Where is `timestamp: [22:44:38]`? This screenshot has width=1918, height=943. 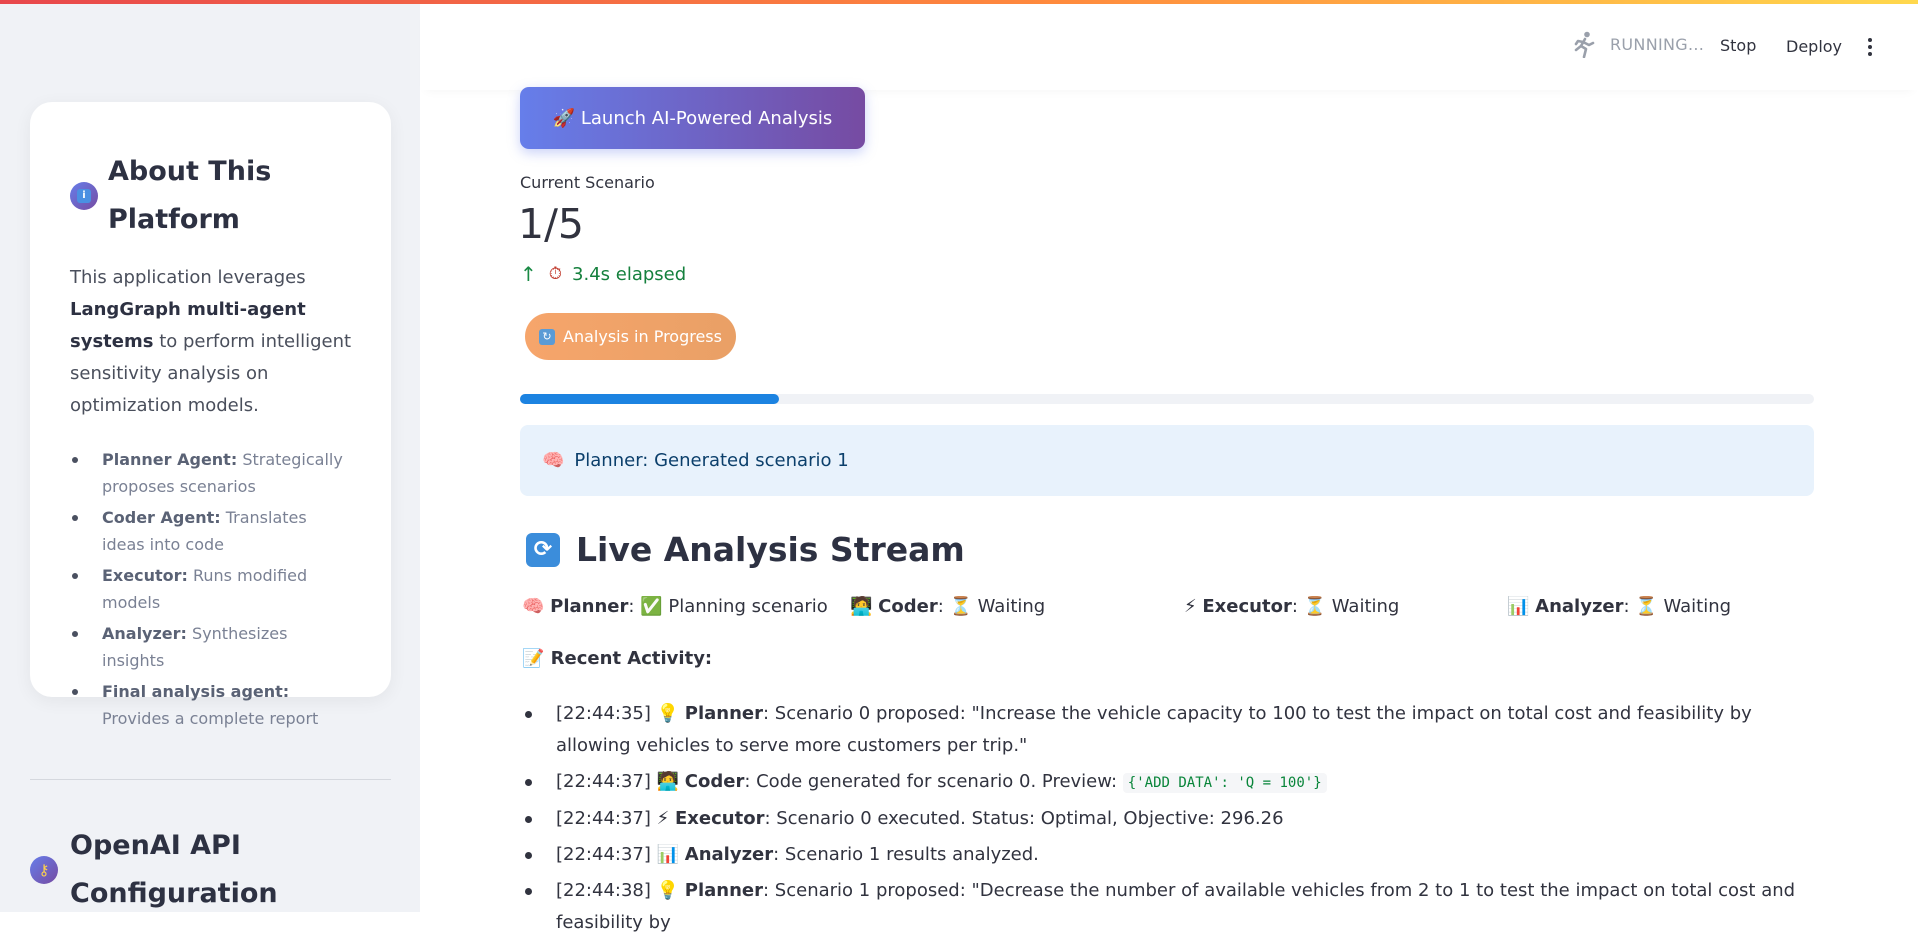
timestamp: [22:44:38] is located at coordinates (603, 890).